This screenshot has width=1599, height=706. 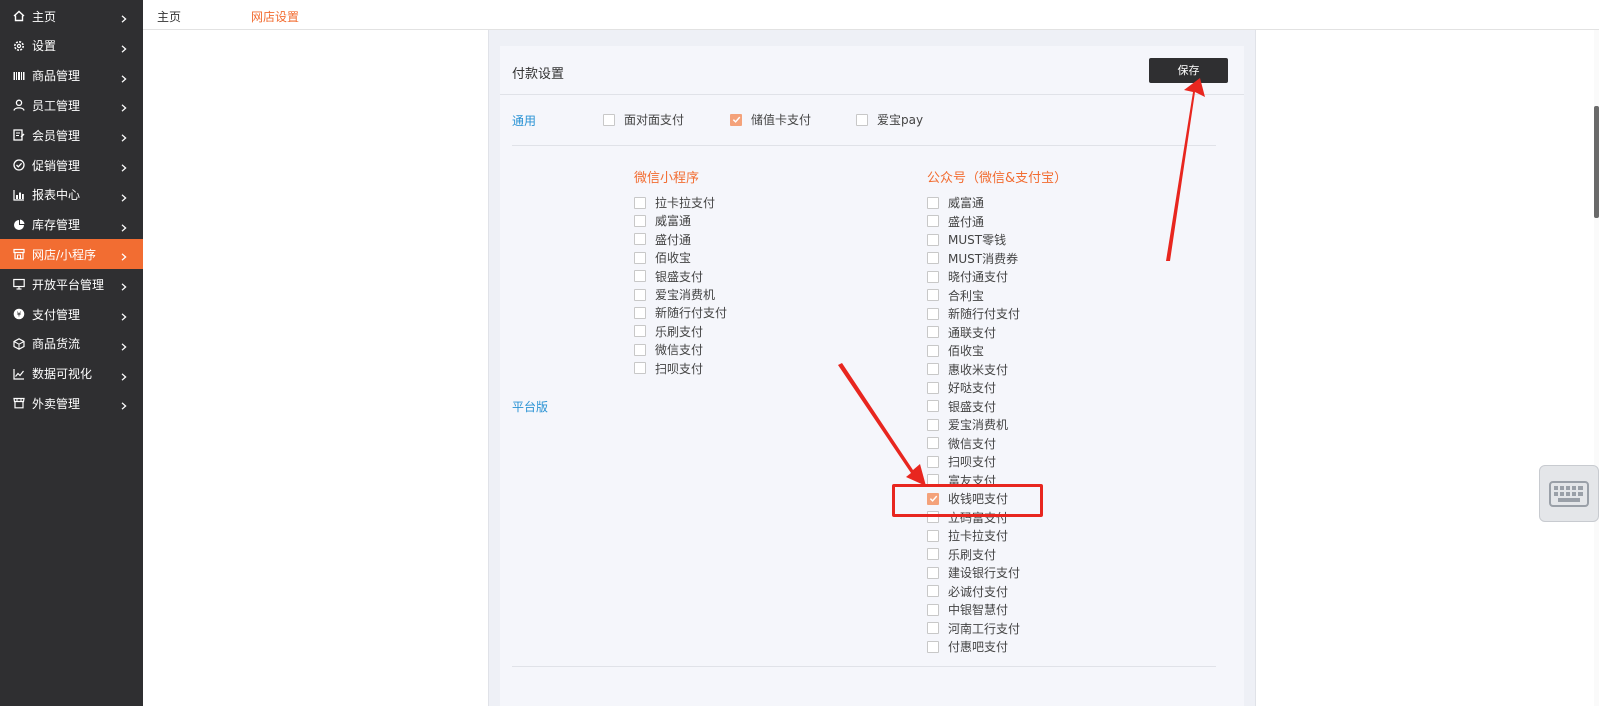 I want to click on payment-option: MUST零钱, so click(x=966, y=239).